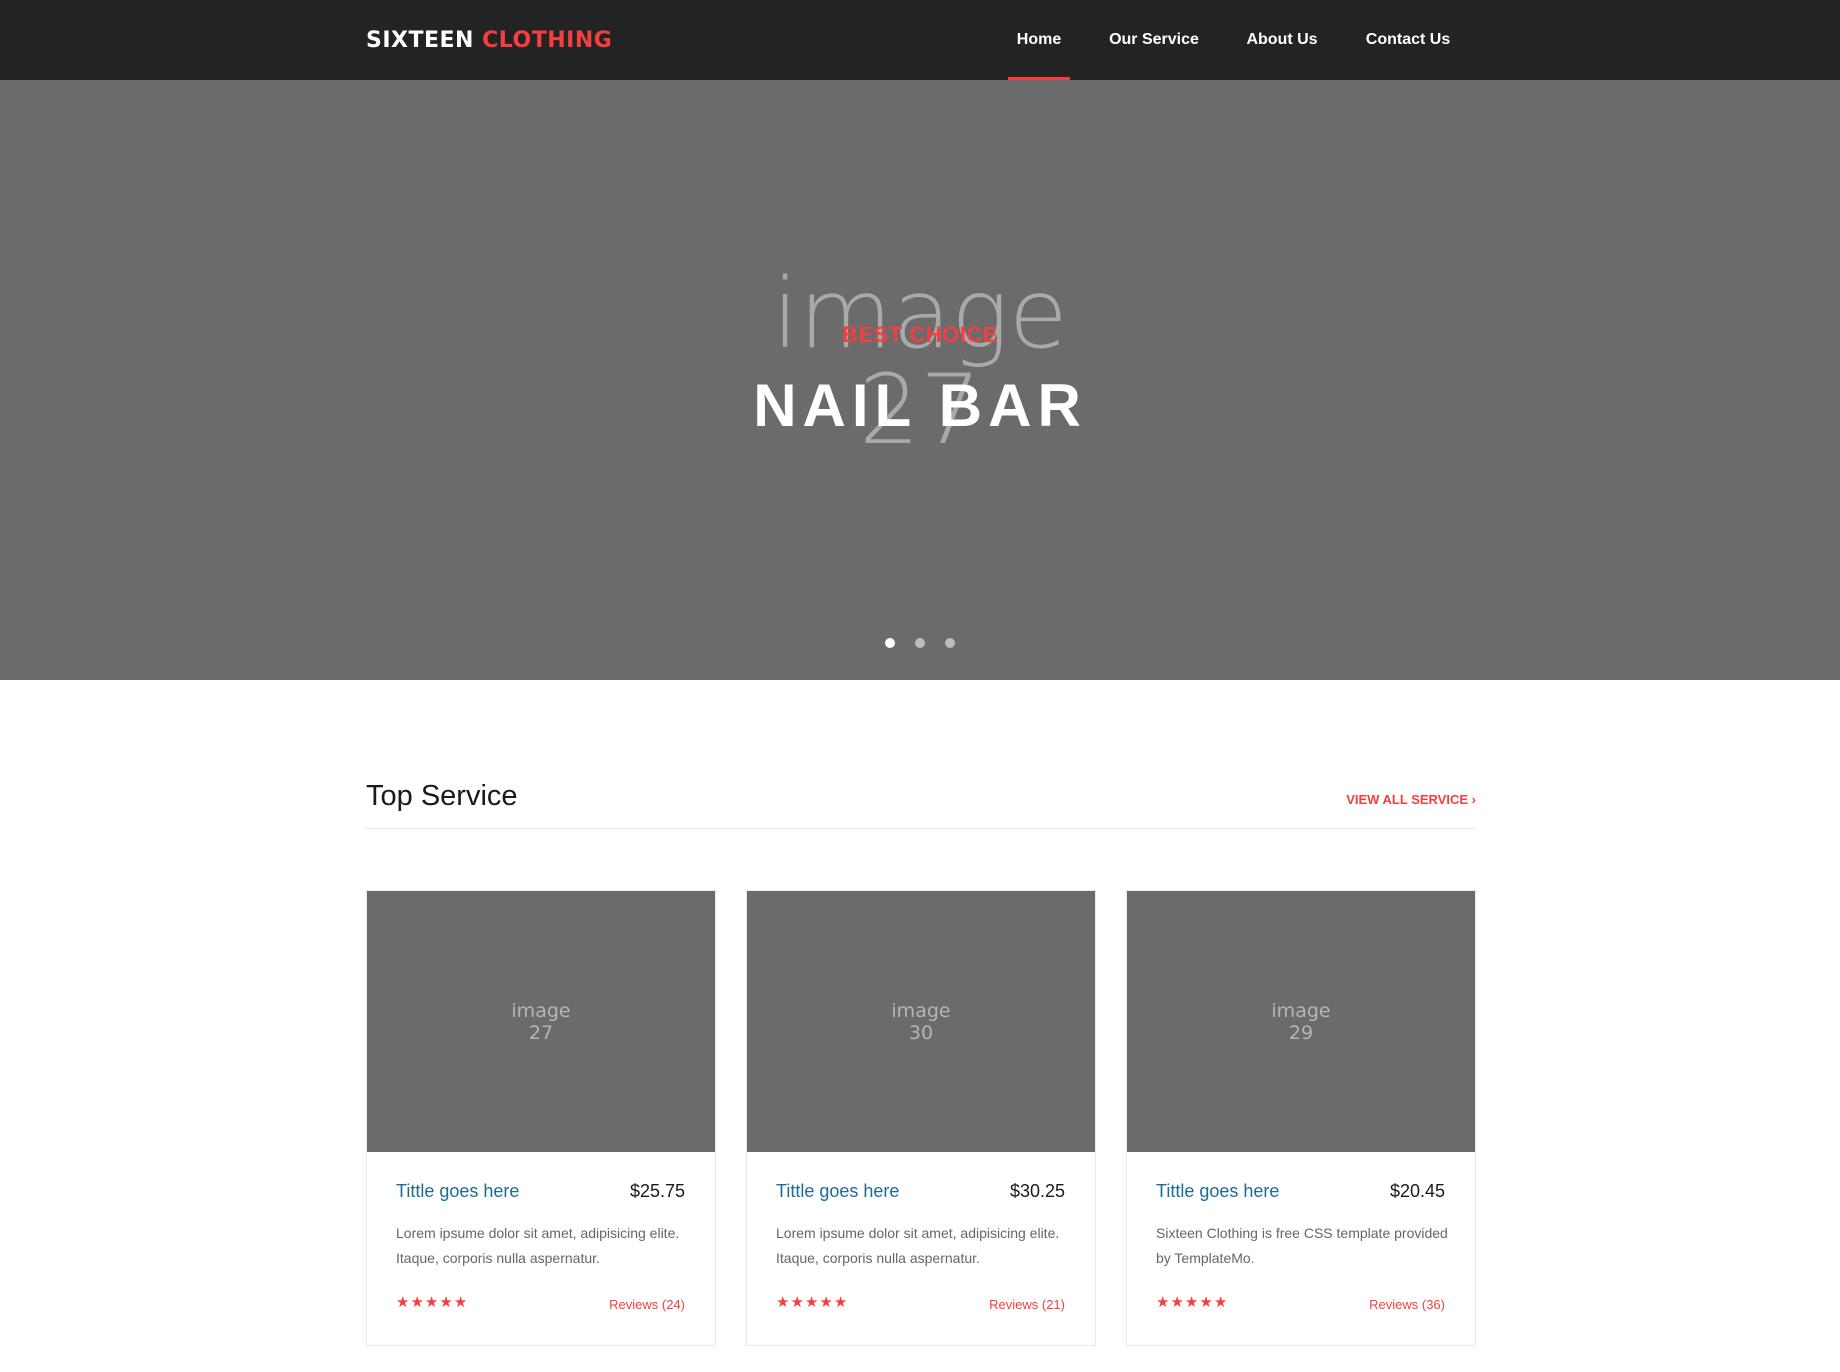 The height and width of the screenshot is (1372, 1840). I want to click on view-all-label: VIEW ALL SERVICE, so click(1407, 799).